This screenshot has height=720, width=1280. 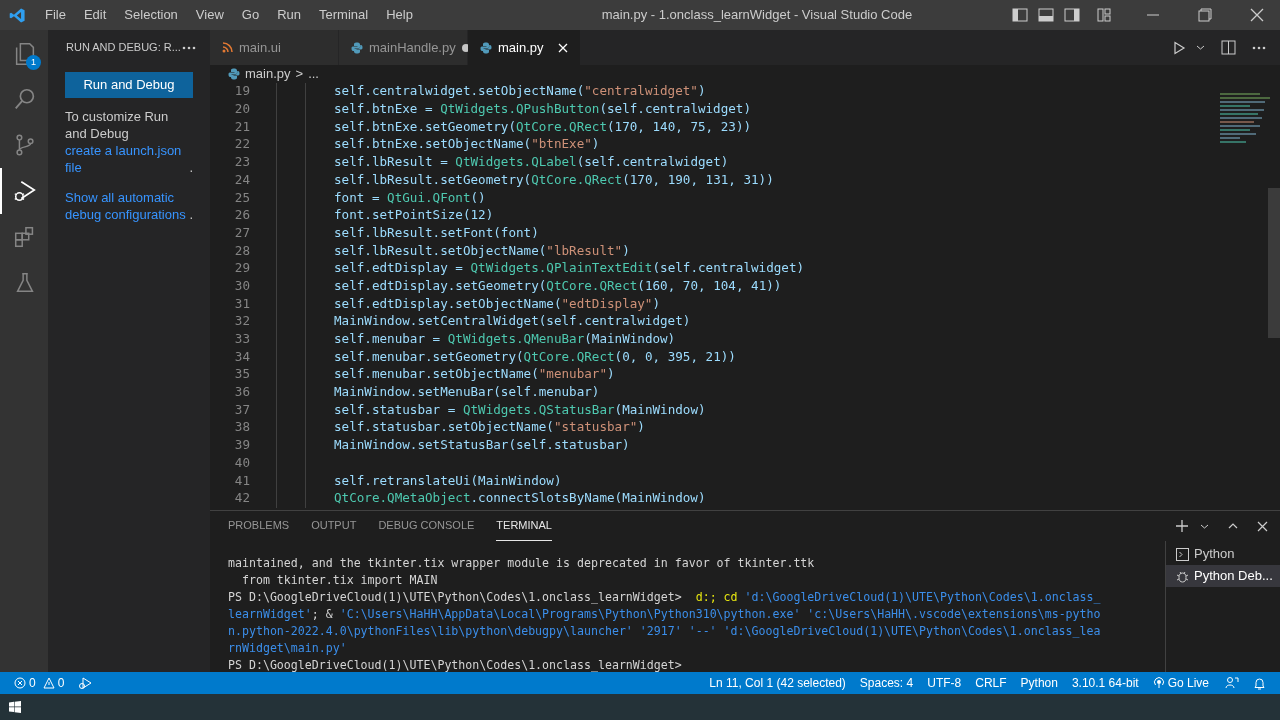 I want to click on run-icon, so click(x=1179, y=47).